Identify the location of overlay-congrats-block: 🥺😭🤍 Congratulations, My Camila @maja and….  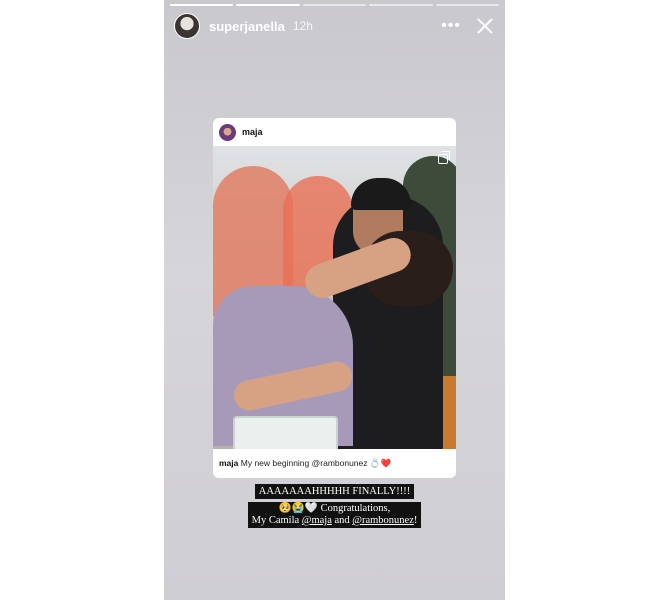
(334, 515).